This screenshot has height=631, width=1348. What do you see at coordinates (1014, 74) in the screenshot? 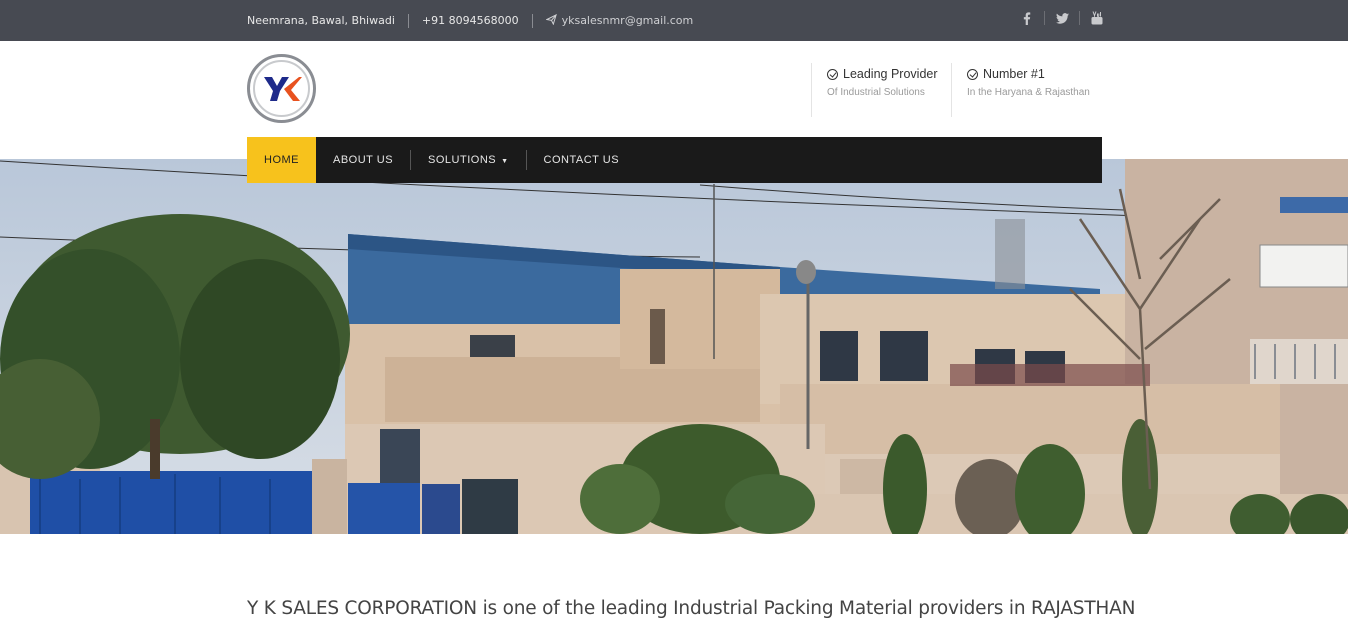
I see `feature-title: Number #1` at bounding box center [1014, 74].